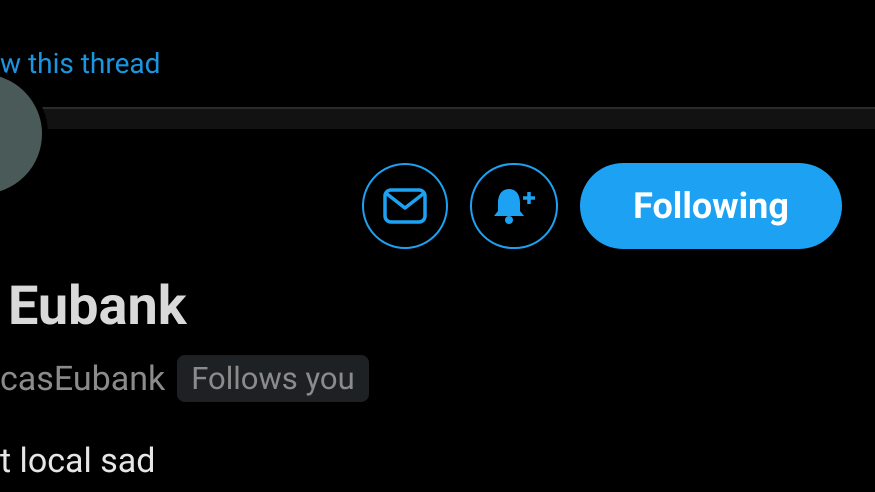  I want to click on thread-link: w this thread, so click(80, 64).